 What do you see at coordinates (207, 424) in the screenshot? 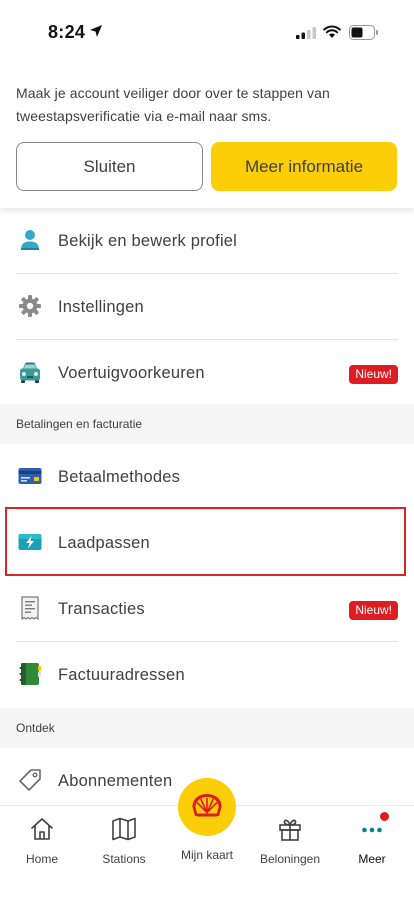
I see `section-header-payments: Betalingen en facturatie` at bounding box center [207, 424].